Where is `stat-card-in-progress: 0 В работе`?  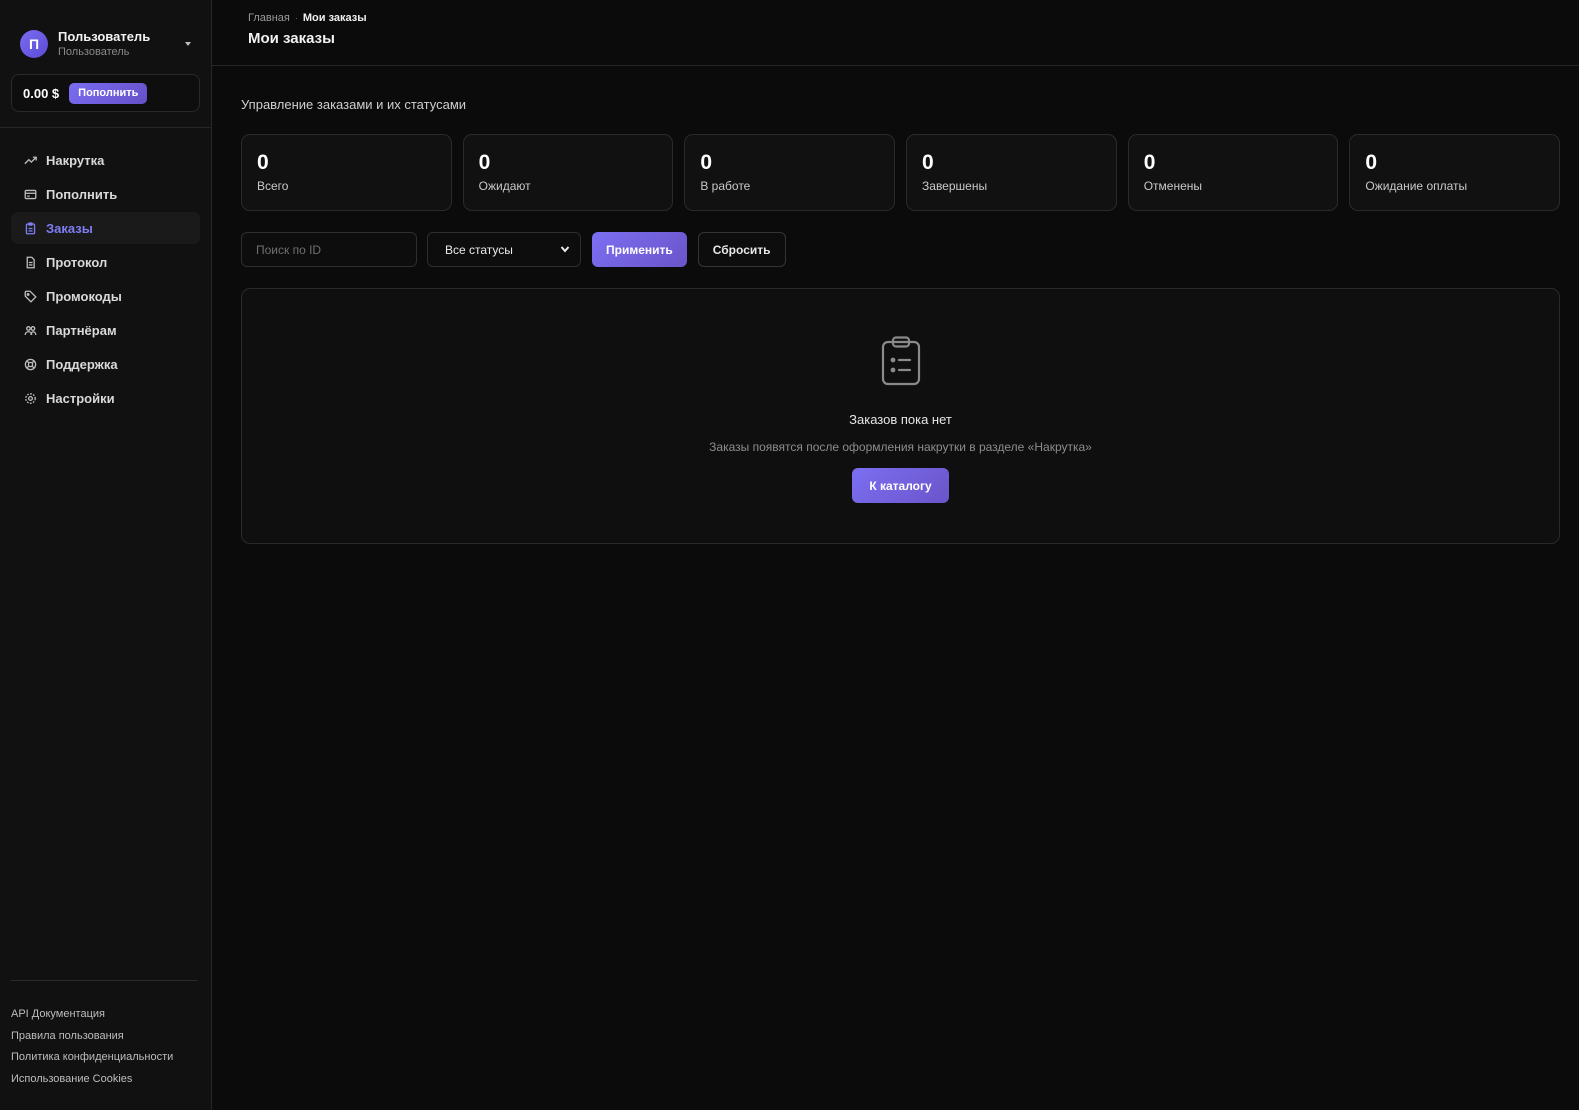 stat-card-in-progress: 0 В работе is located at coordinates (790, 172).